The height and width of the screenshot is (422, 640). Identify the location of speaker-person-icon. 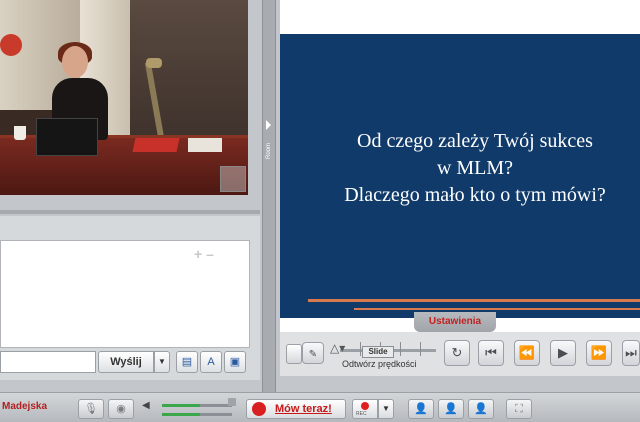
(259, 409).